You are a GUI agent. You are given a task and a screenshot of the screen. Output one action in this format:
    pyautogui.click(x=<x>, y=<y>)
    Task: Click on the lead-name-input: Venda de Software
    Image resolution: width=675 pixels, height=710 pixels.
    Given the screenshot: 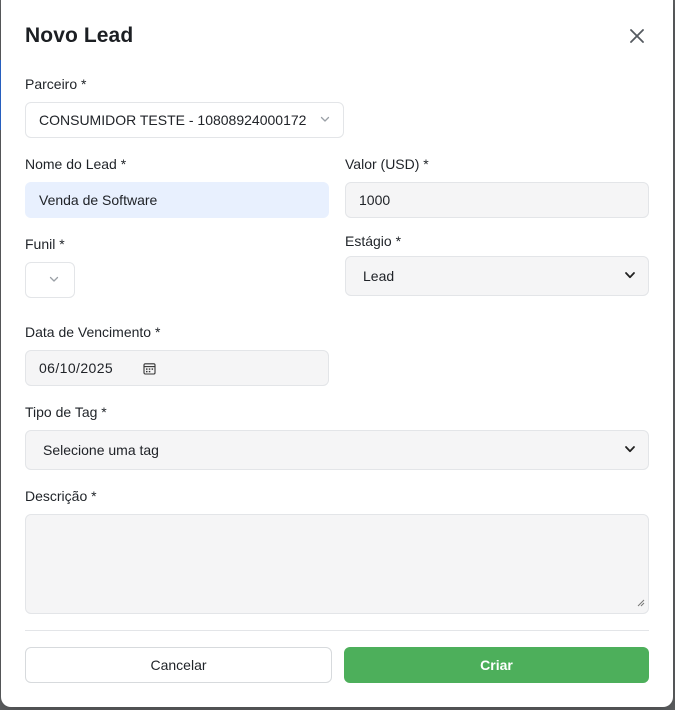 What is the action you would take?
    pyautogui.click(x=177, y=200)
    